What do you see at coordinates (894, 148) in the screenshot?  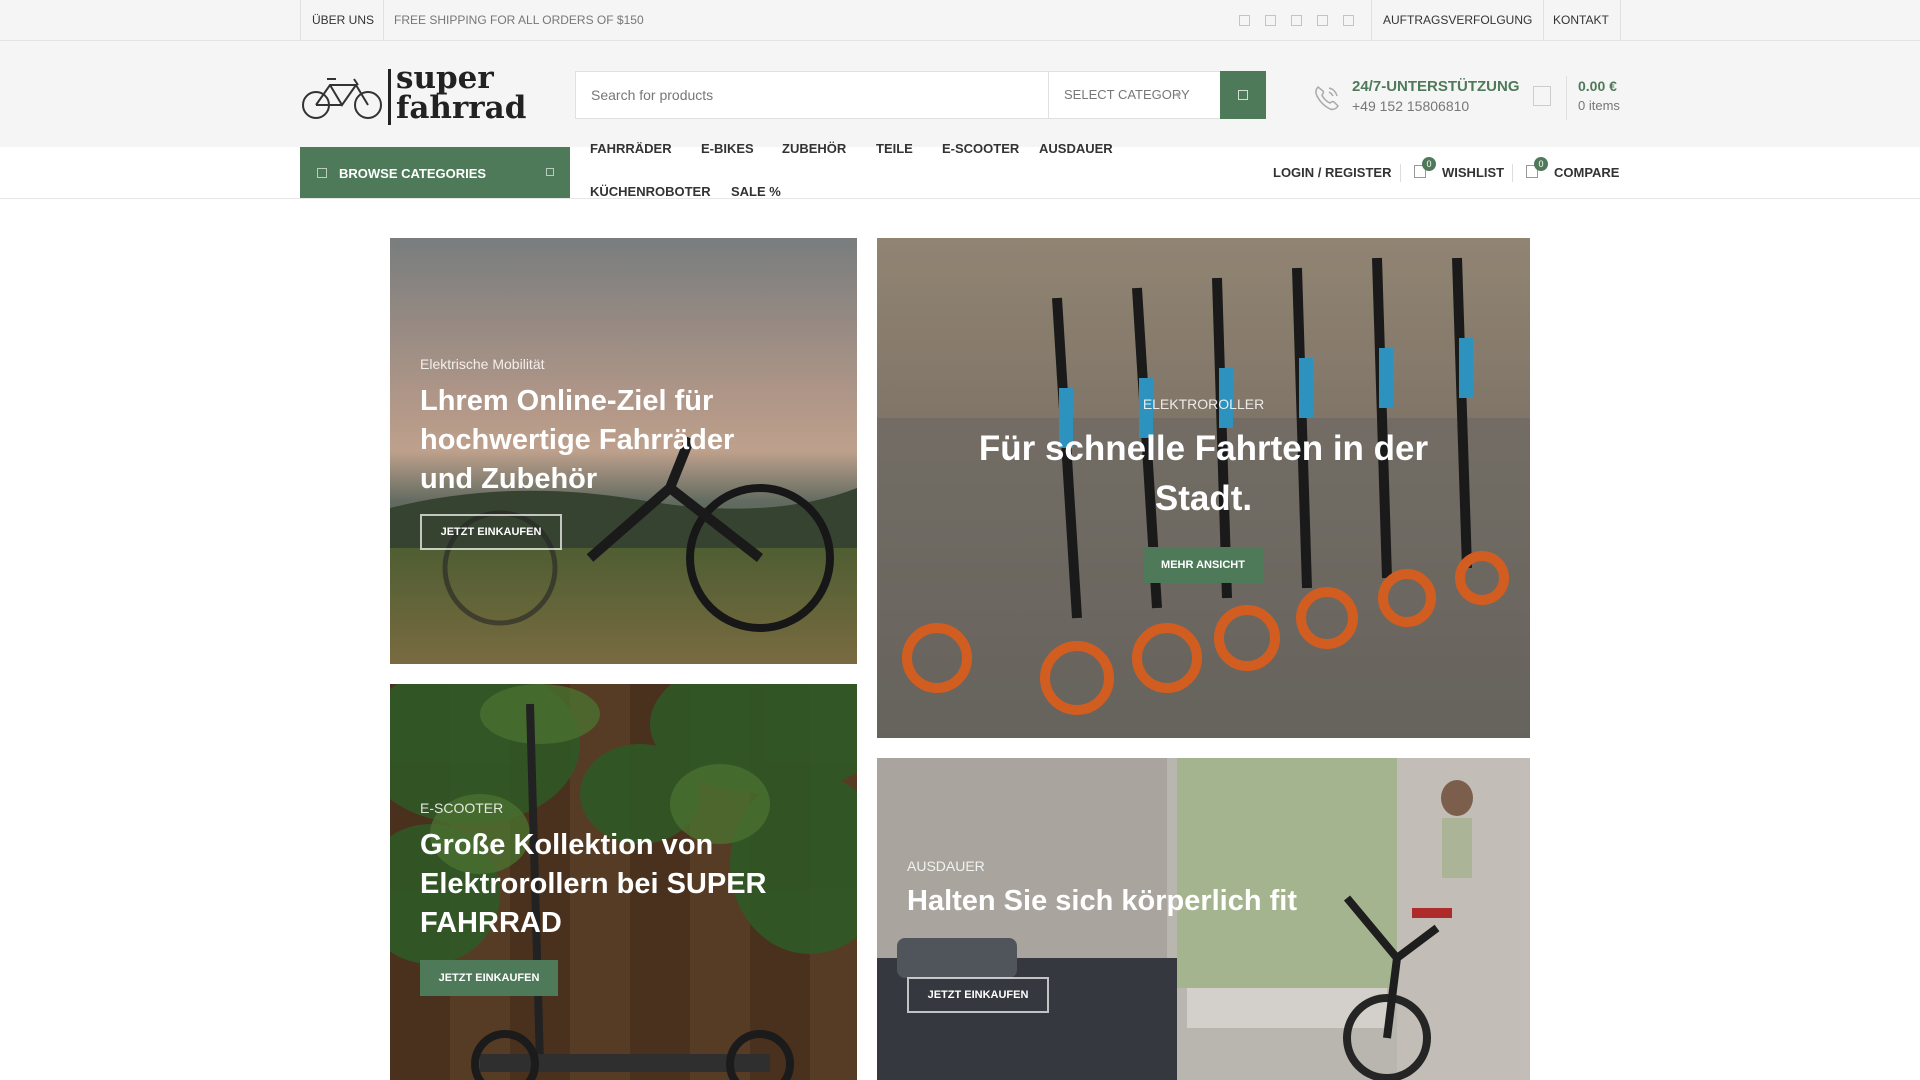 I see `menu-item-teile: TEILE` at bounding box center [894, 148].